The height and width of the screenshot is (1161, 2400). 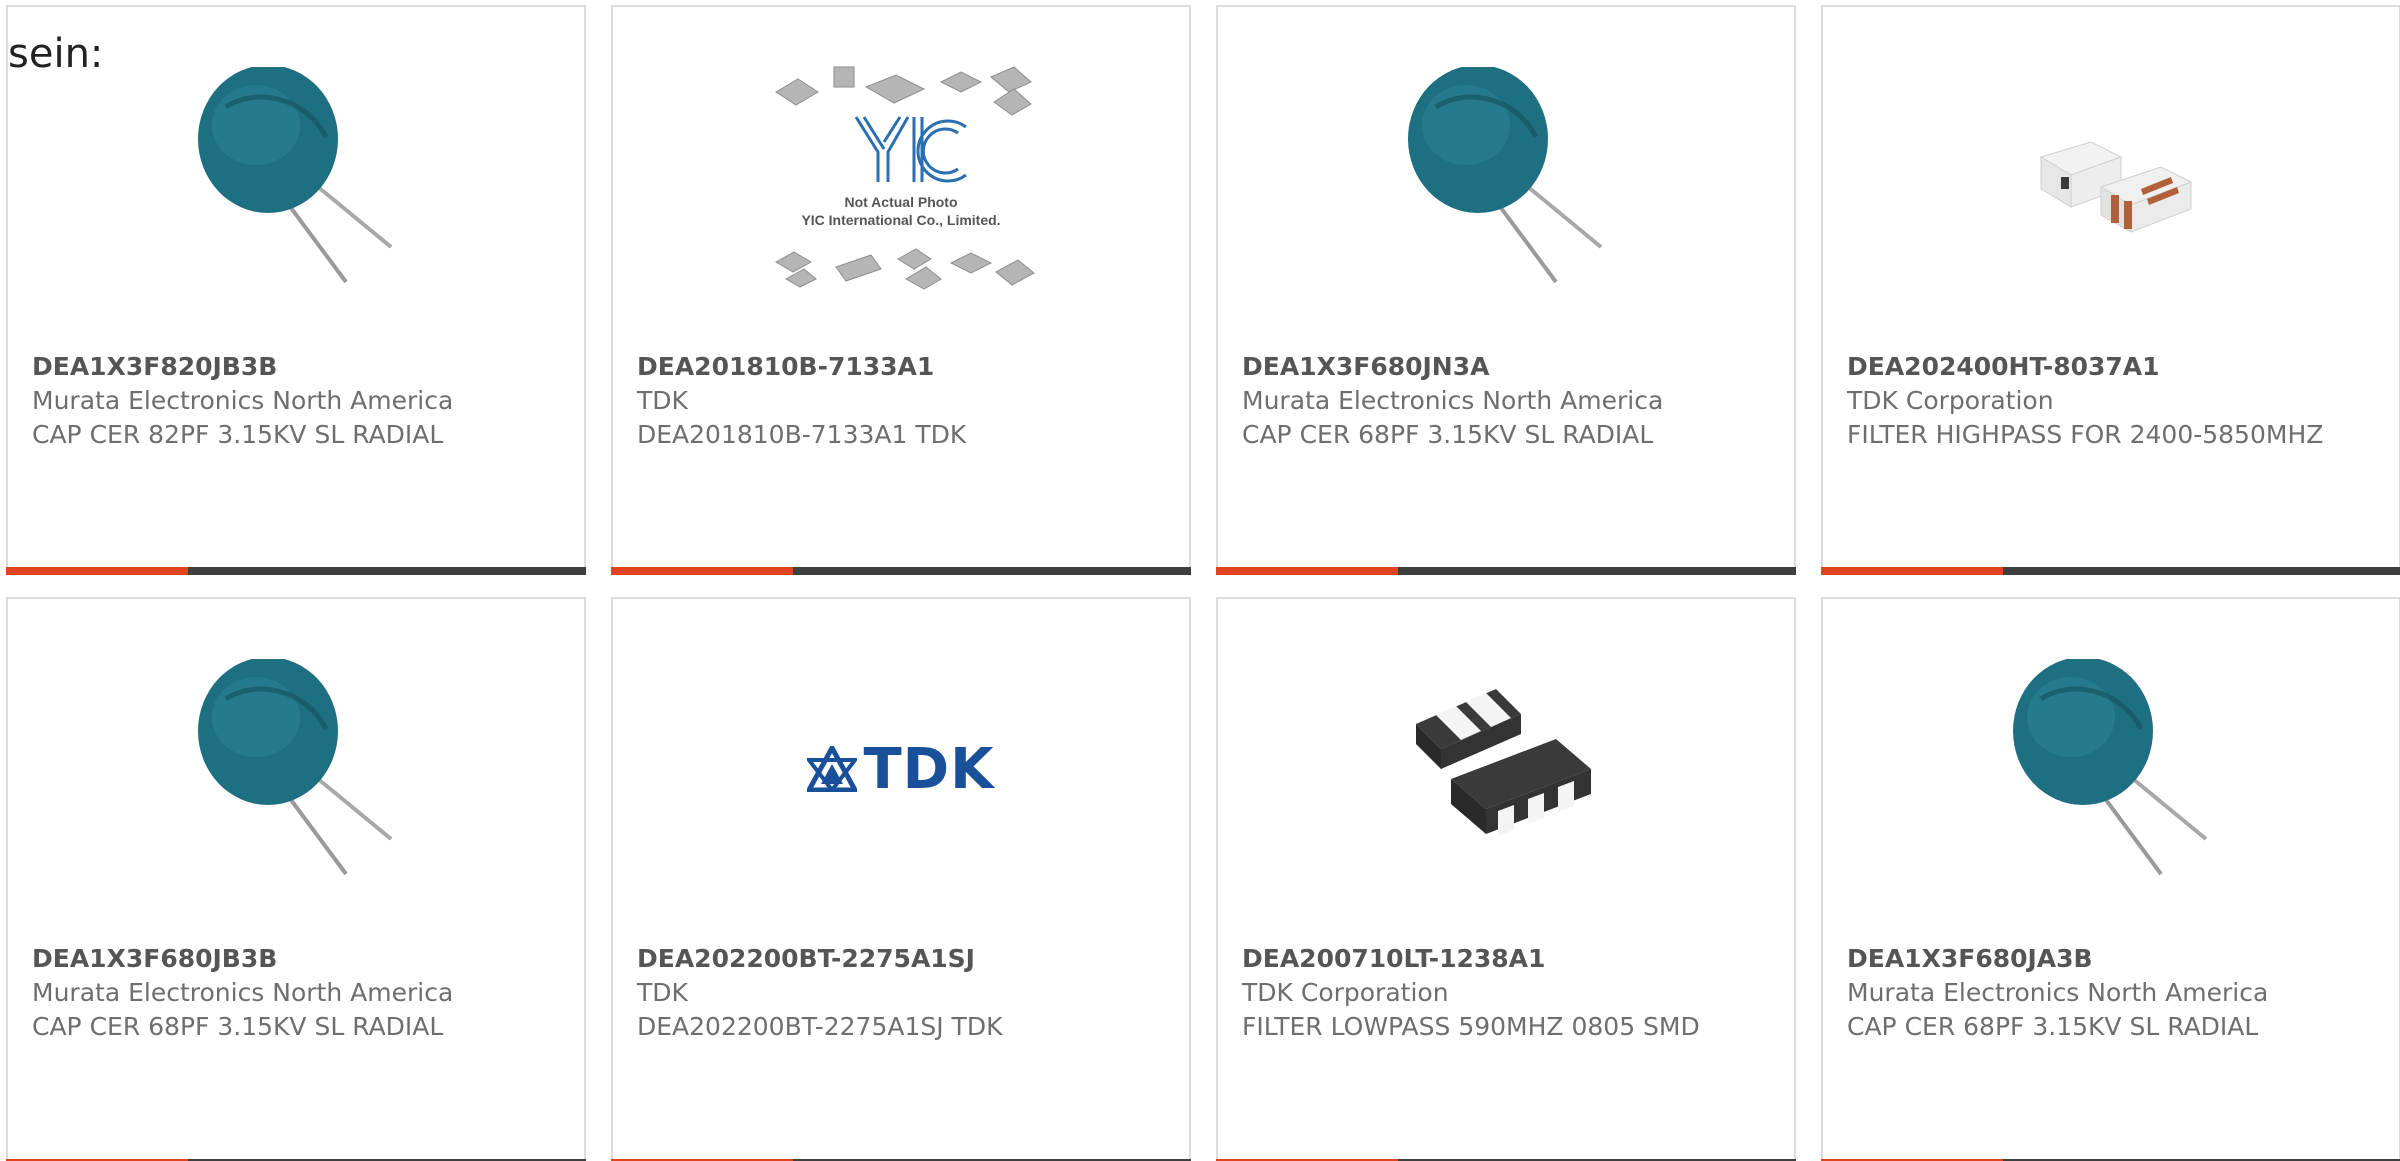 I want to click on tdk-logo-text: TDK, so click(x=929, y=769).